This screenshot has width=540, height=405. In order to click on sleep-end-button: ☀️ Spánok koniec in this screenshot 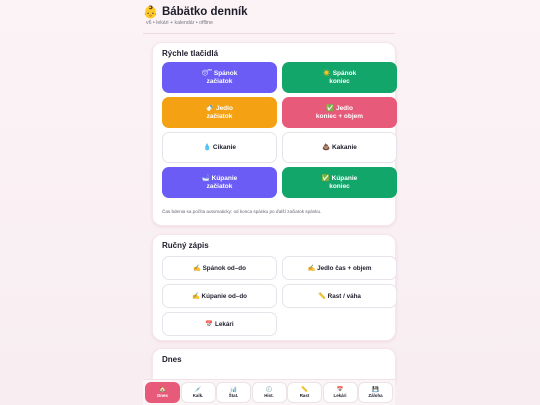, I will do `click(339, 77)`.